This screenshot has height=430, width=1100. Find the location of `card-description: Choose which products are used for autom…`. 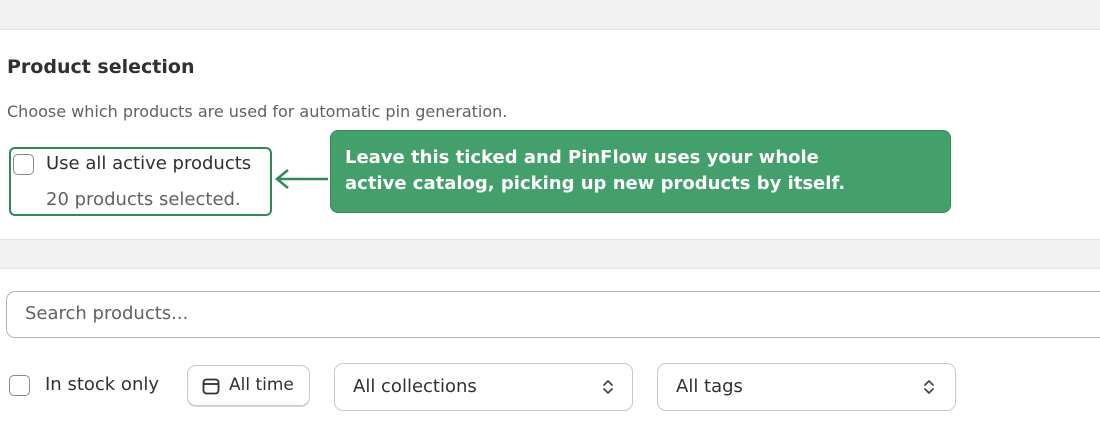

card-description: Choose which products are used for autom… is located at coordinates (257, 111).